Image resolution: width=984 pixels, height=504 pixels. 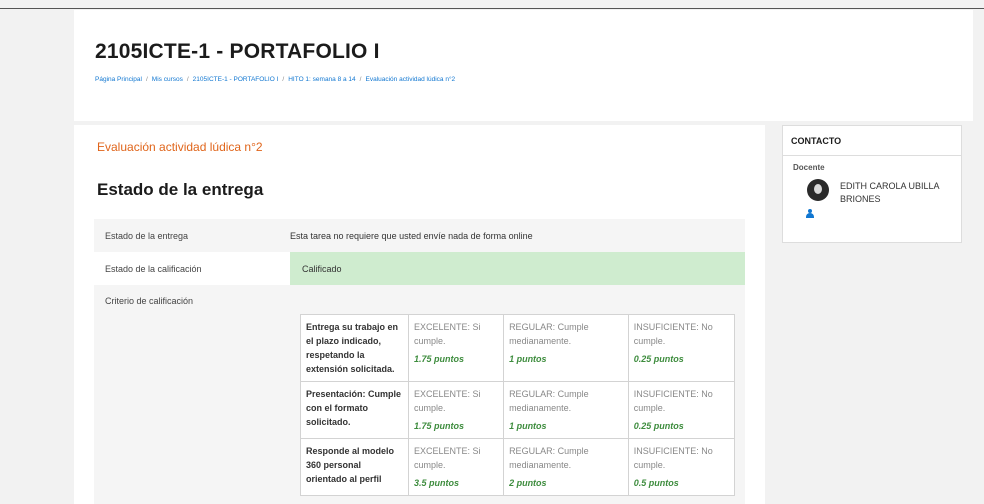 I want to click on level-points: 0.5 puntos, so click(x=656, y=483).